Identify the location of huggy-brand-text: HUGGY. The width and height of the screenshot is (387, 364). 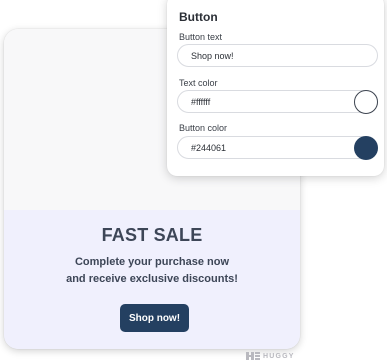
(279, 356).